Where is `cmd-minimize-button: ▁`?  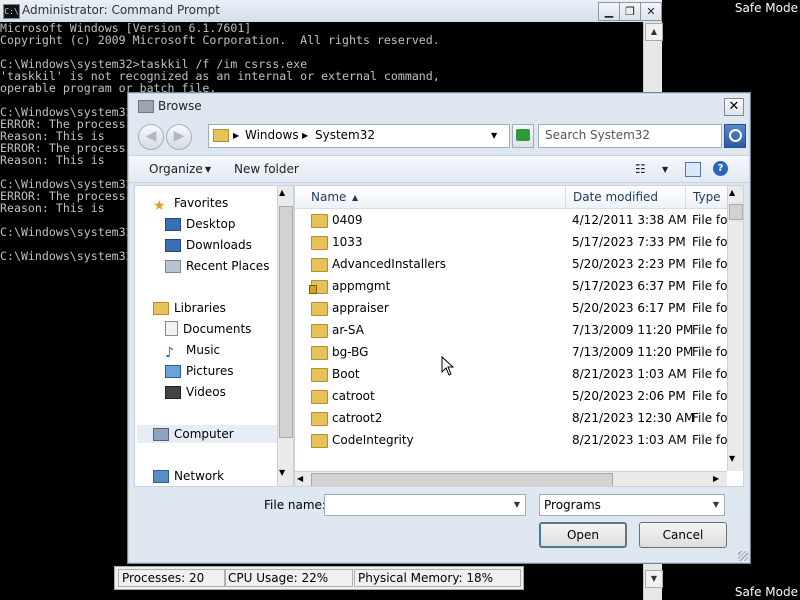
cmd-minimize-button: ▁ is located at coordinates (609, 11).